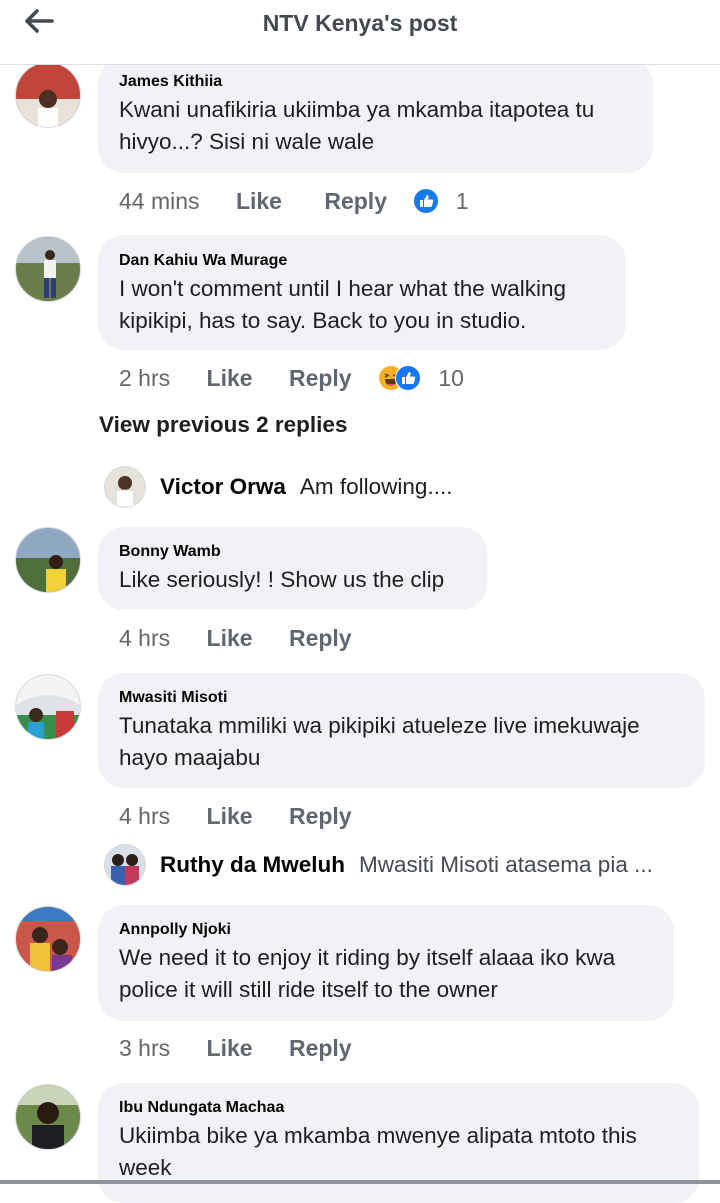  Describe the element at coordinates (292, 552) in the screenshot. I see `comment-author: Bonny Wamb` at that location.